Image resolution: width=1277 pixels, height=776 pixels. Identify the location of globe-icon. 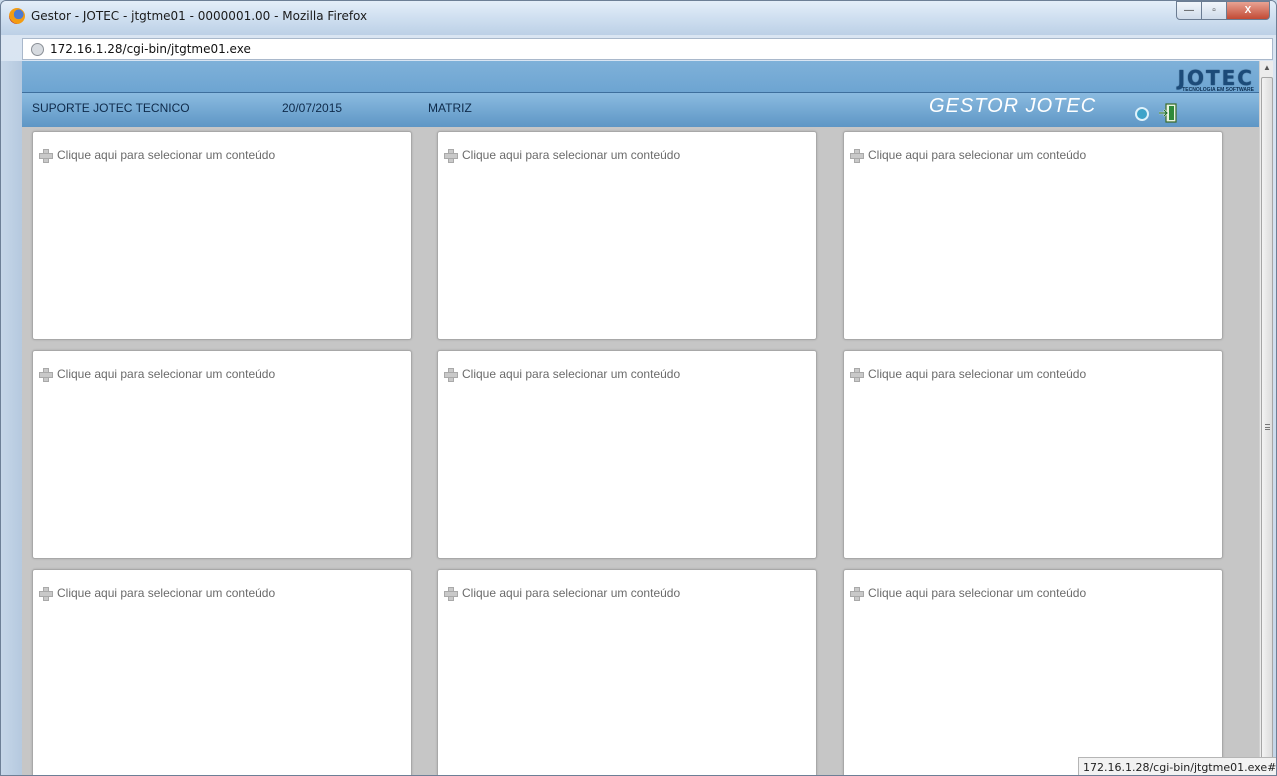
(37, 49).